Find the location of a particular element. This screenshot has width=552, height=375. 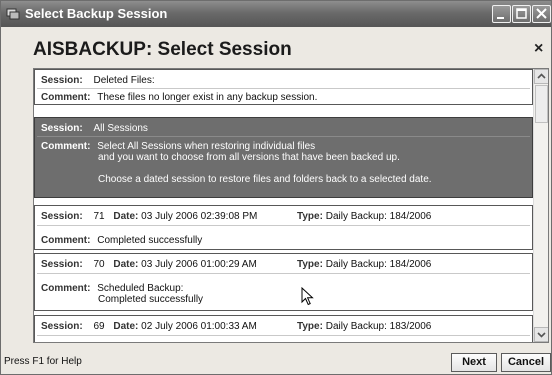

session-value: Deleted Files: is located at coordinates (124, 80).